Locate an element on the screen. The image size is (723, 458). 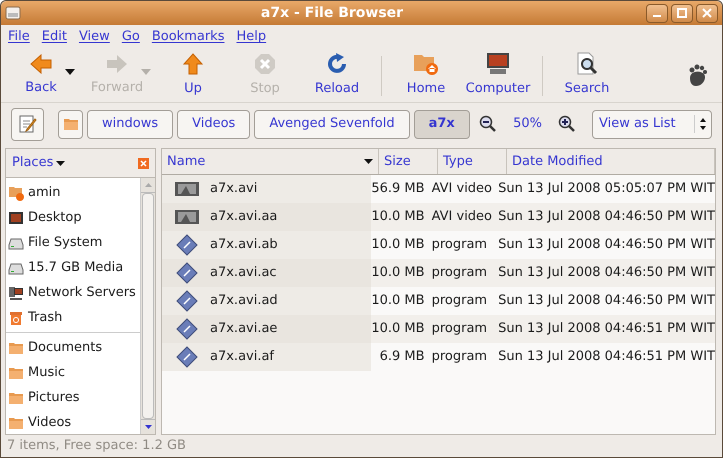
menu-item: Go is located at coordinates (130, 37).